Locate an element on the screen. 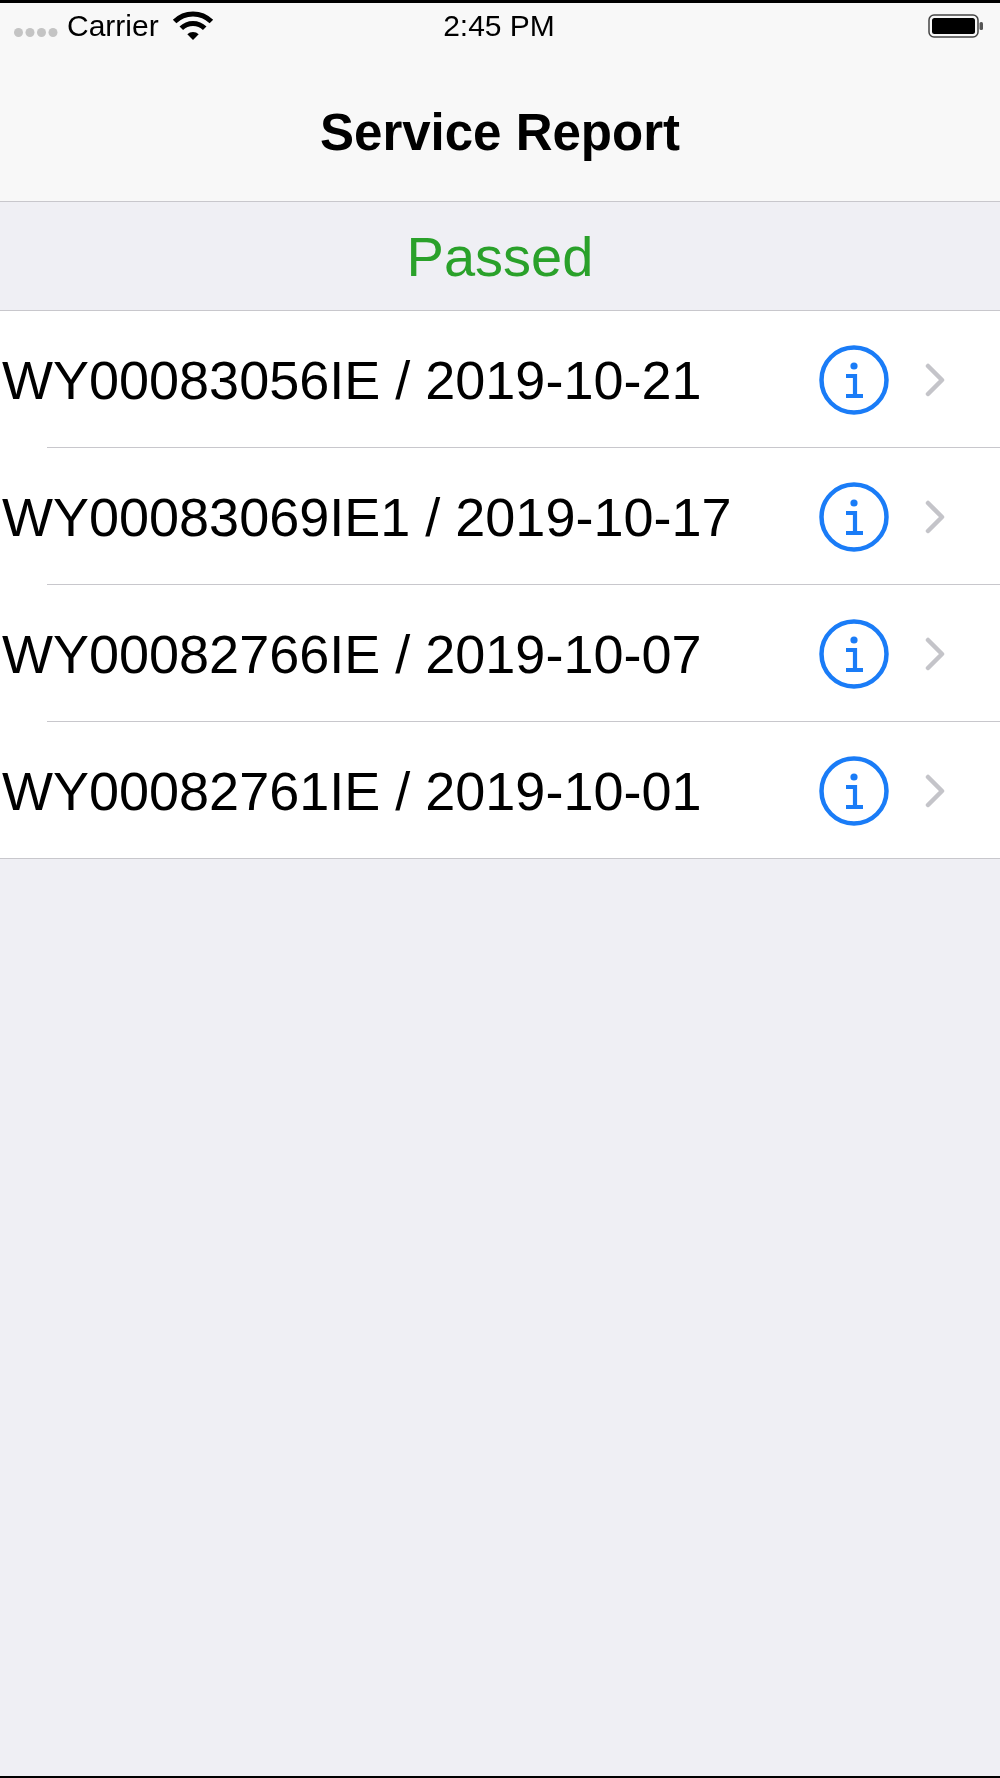 The image size is (1000, 1778). report-row: WY00083069IE1 / 2019-10-17 is located at coordinates (500, 516).